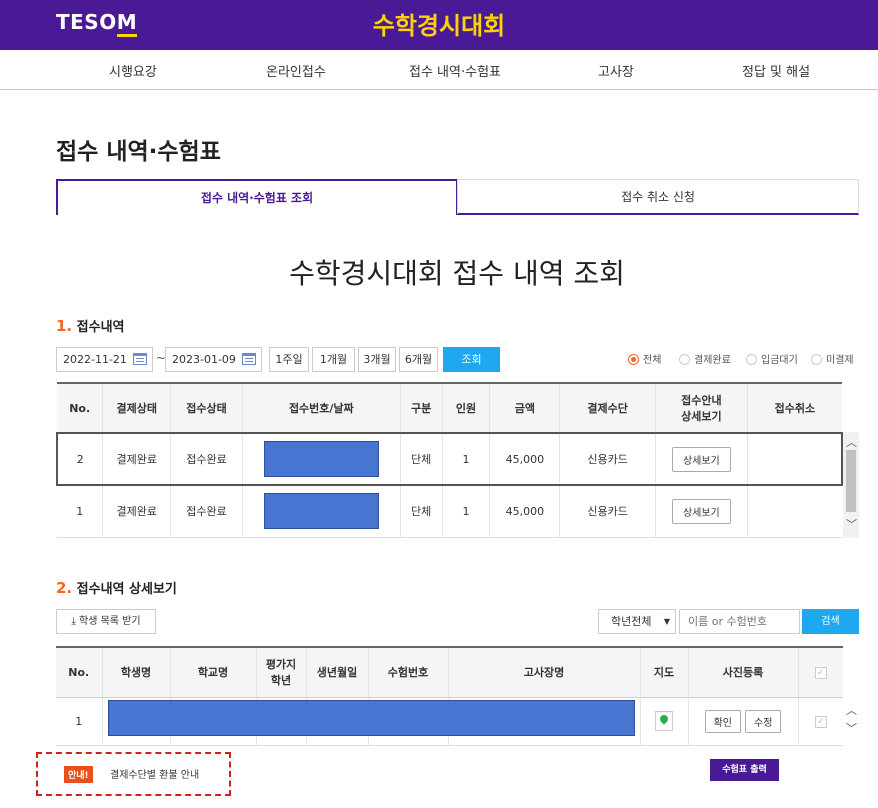 The image size is (878, 808). What do you see at coordinates (763, 721) in the screenshot?
I see `edit-button: 수정` at bounding box center [763, 721].